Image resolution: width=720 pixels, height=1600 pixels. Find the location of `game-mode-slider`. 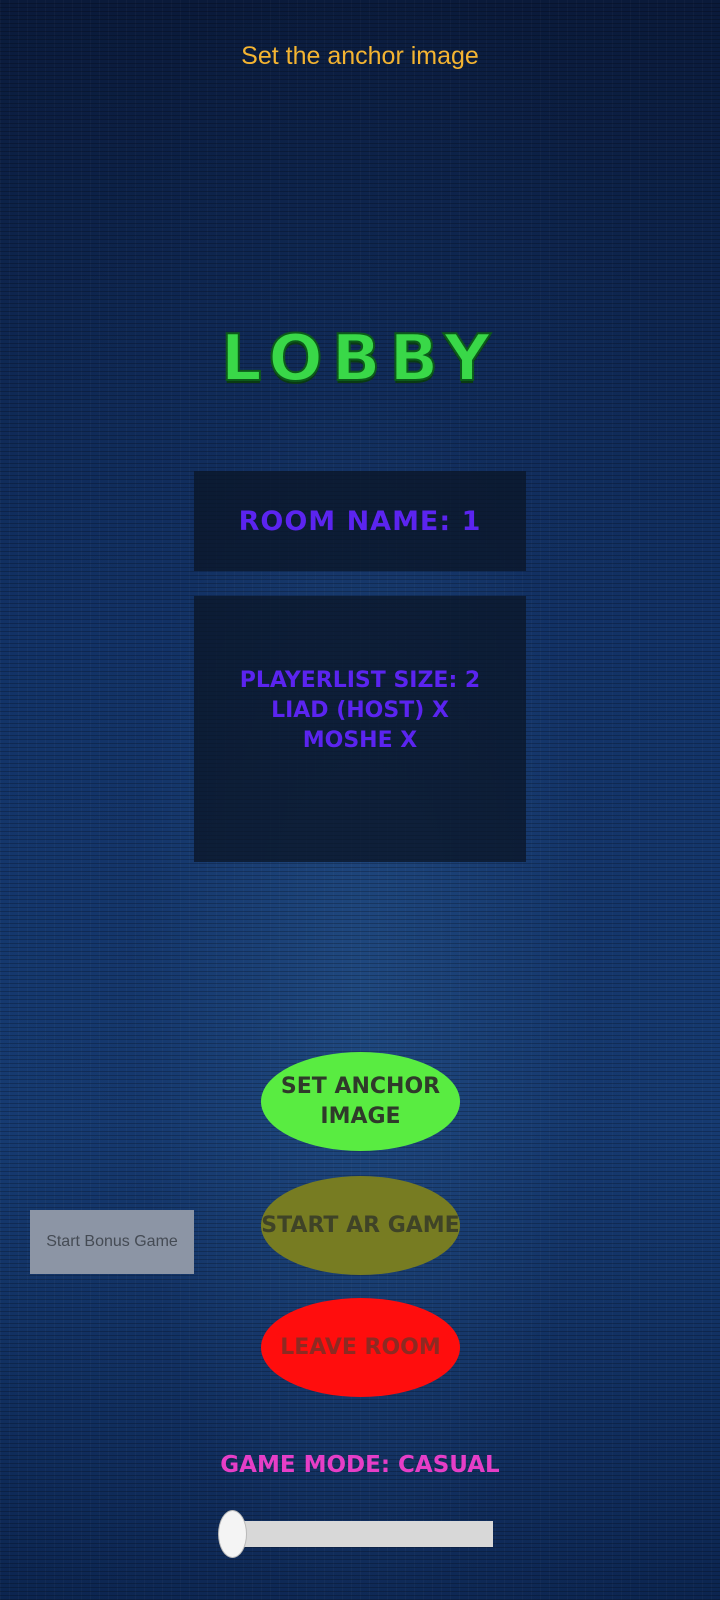

game-mode-slider is located at coordinates (356, 1534).